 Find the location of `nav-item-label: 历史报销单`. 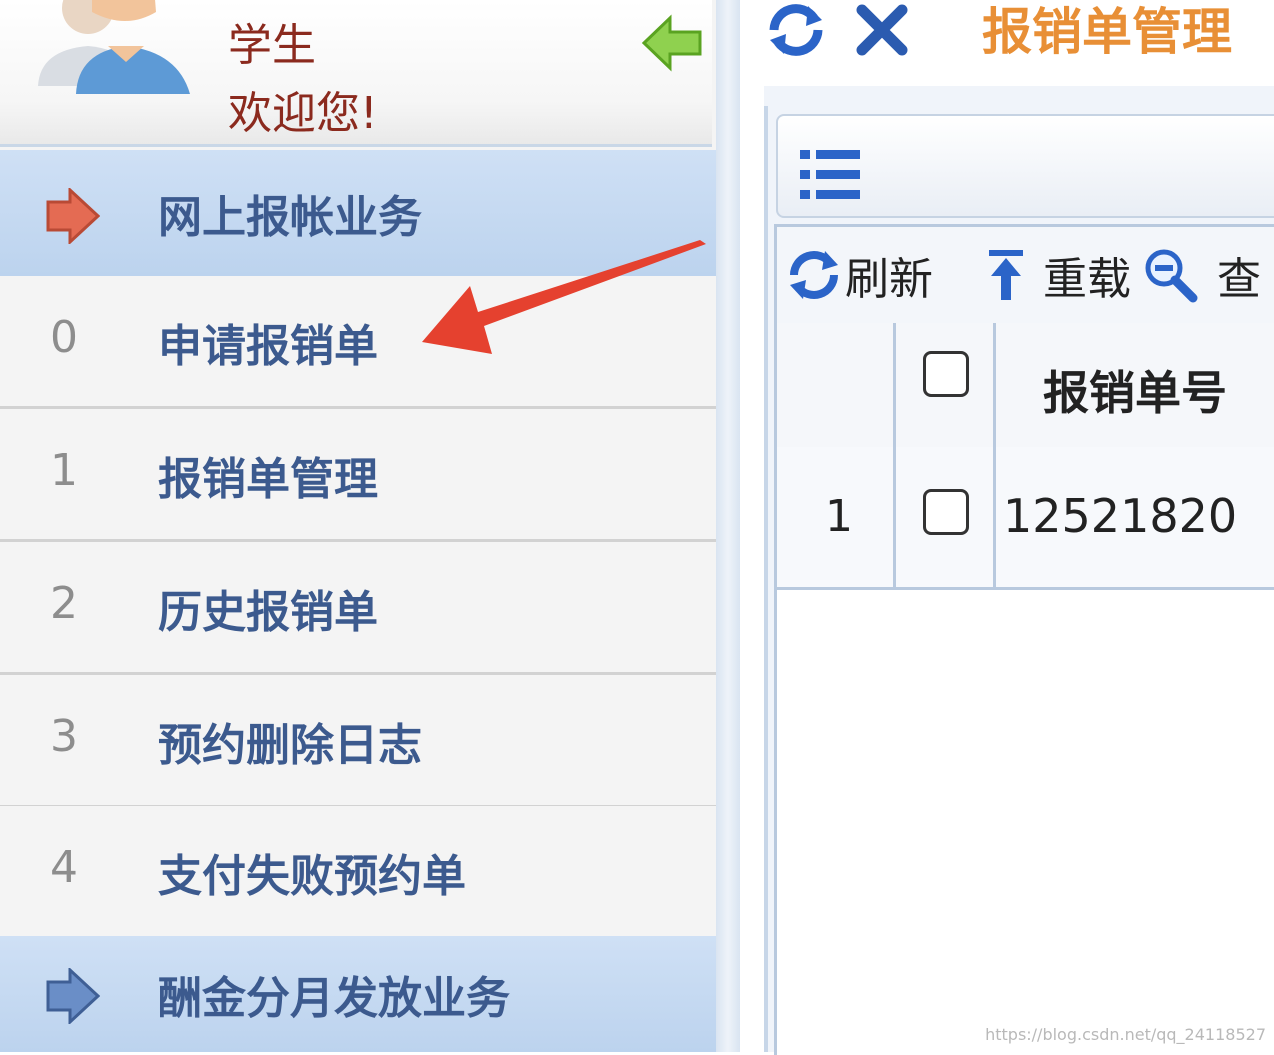

nav-item-label: 历史报销单 is located at coordinates (268, 612).